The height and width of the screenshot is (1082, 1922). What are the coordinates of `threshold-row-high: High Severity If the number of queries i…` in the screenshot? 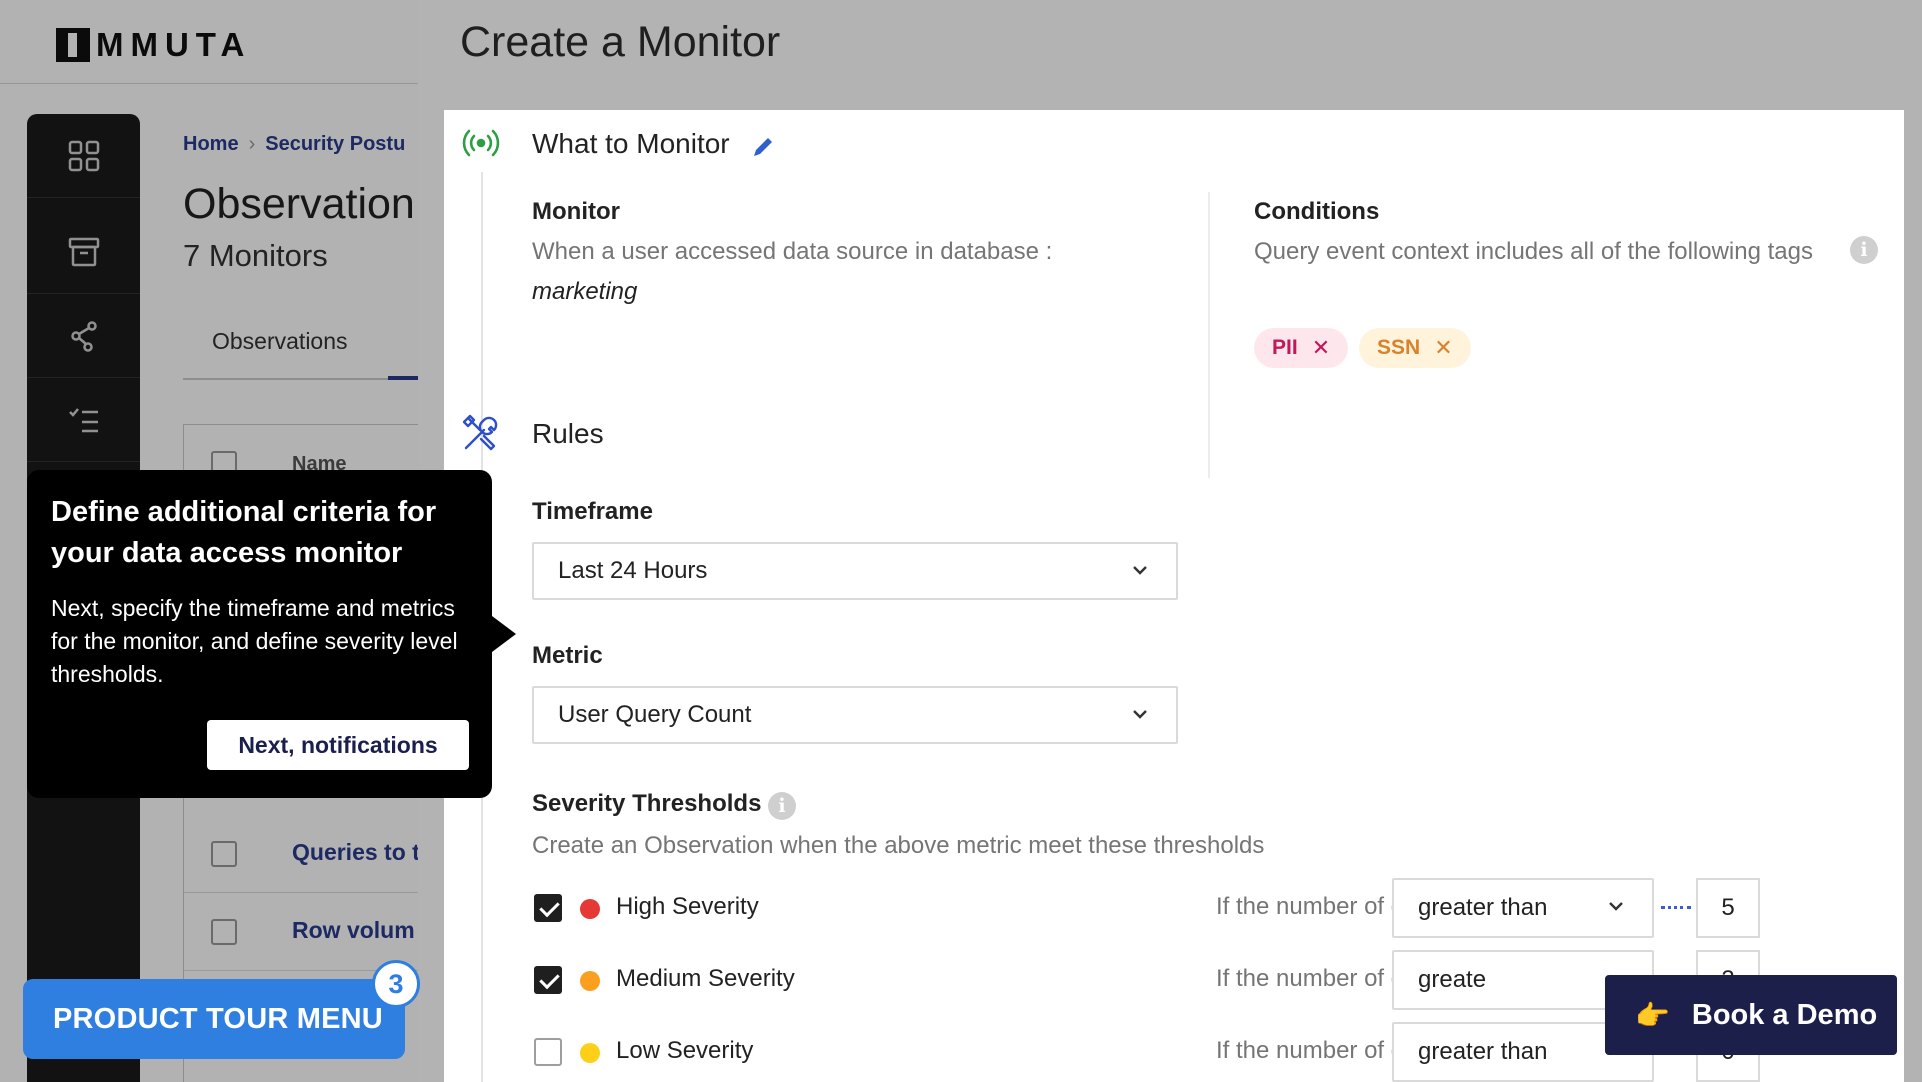 It's located at (1219, 908).